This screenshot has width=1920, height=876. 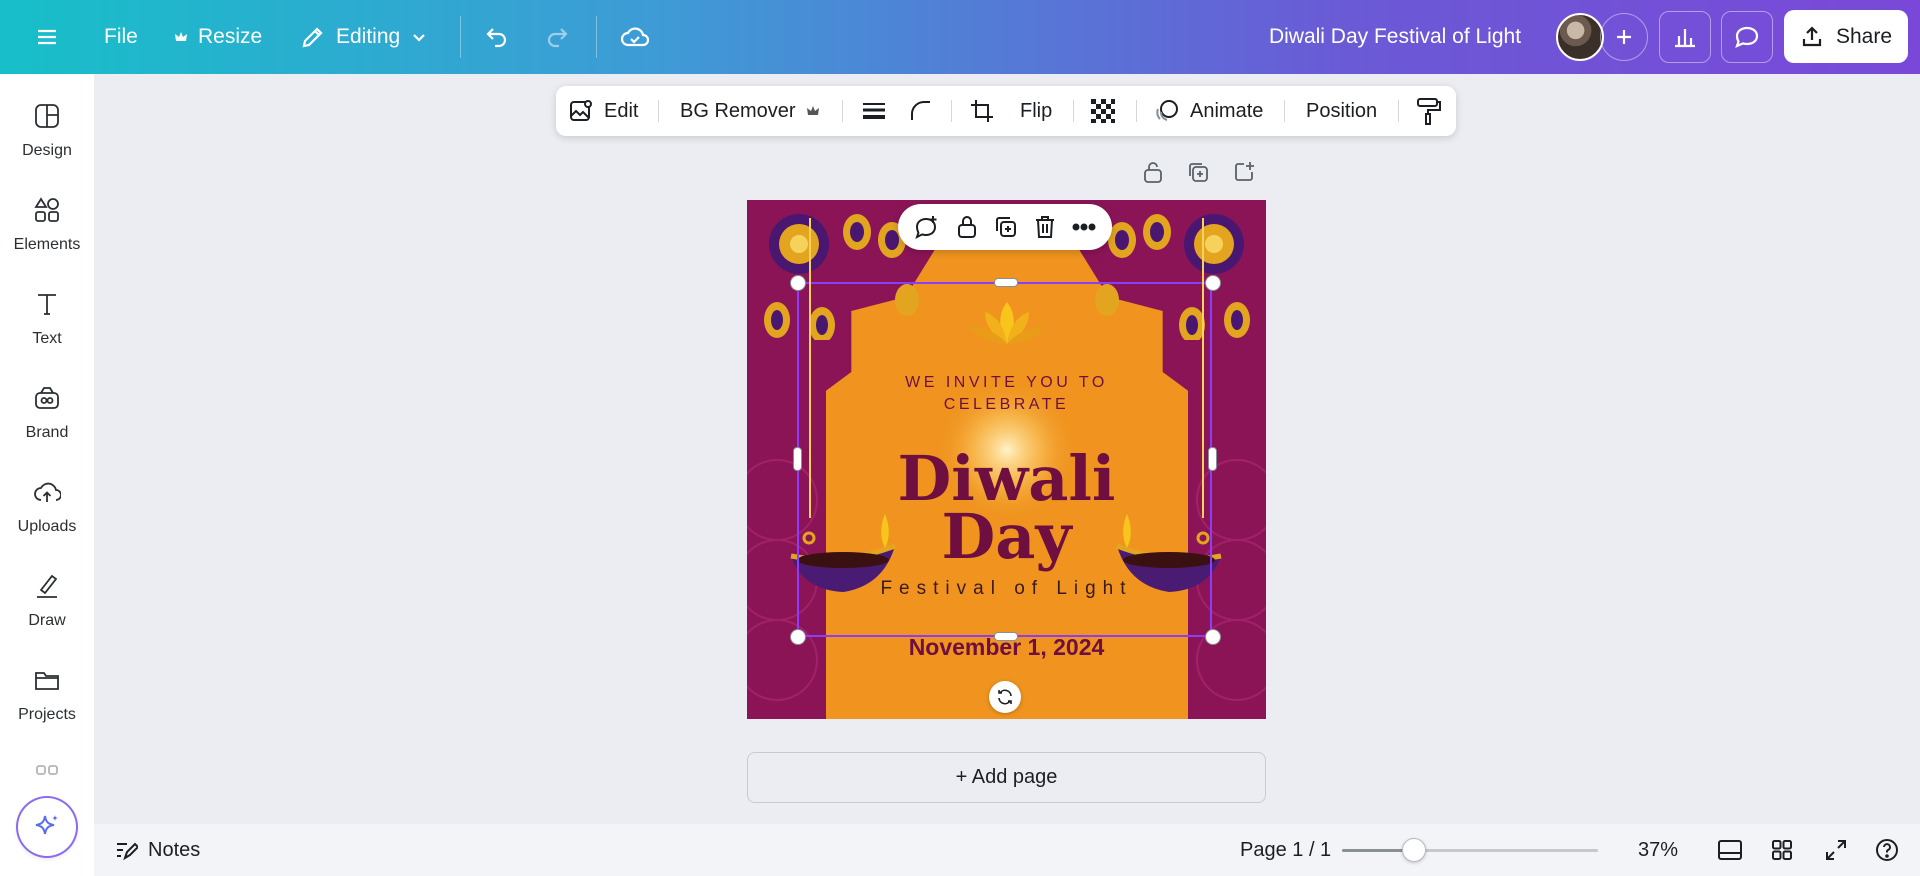 I want to click on sidebar-item-brand: Brand, so click(x=47, y=413).